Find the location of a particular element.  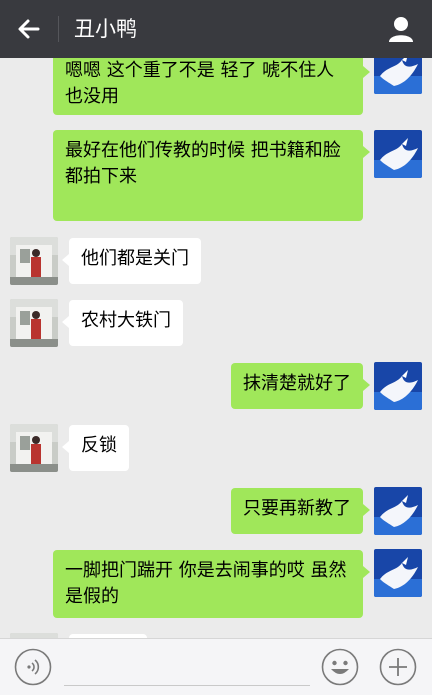

message-bubble: 嗯嗯 这个重了不是 轻了 唬不住人也没用 is located at coordinates (211, 86).